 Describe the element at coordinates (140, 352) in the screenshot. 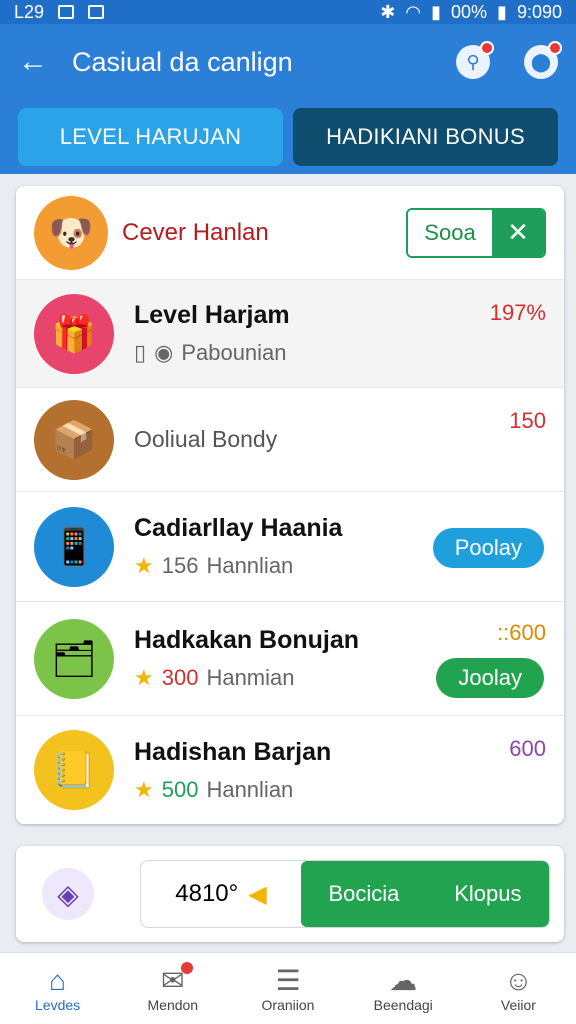

I see `phone-icon: ▯` at that location.